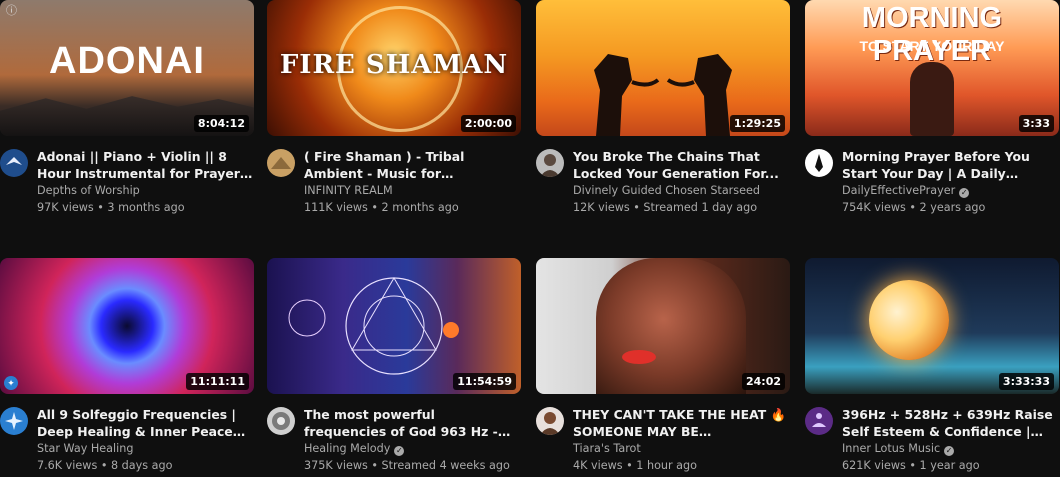 The height and width of the screenshot is (477, 1060). I want to click on video-stats: 621K views • 1 year ago, so click(911, 465).